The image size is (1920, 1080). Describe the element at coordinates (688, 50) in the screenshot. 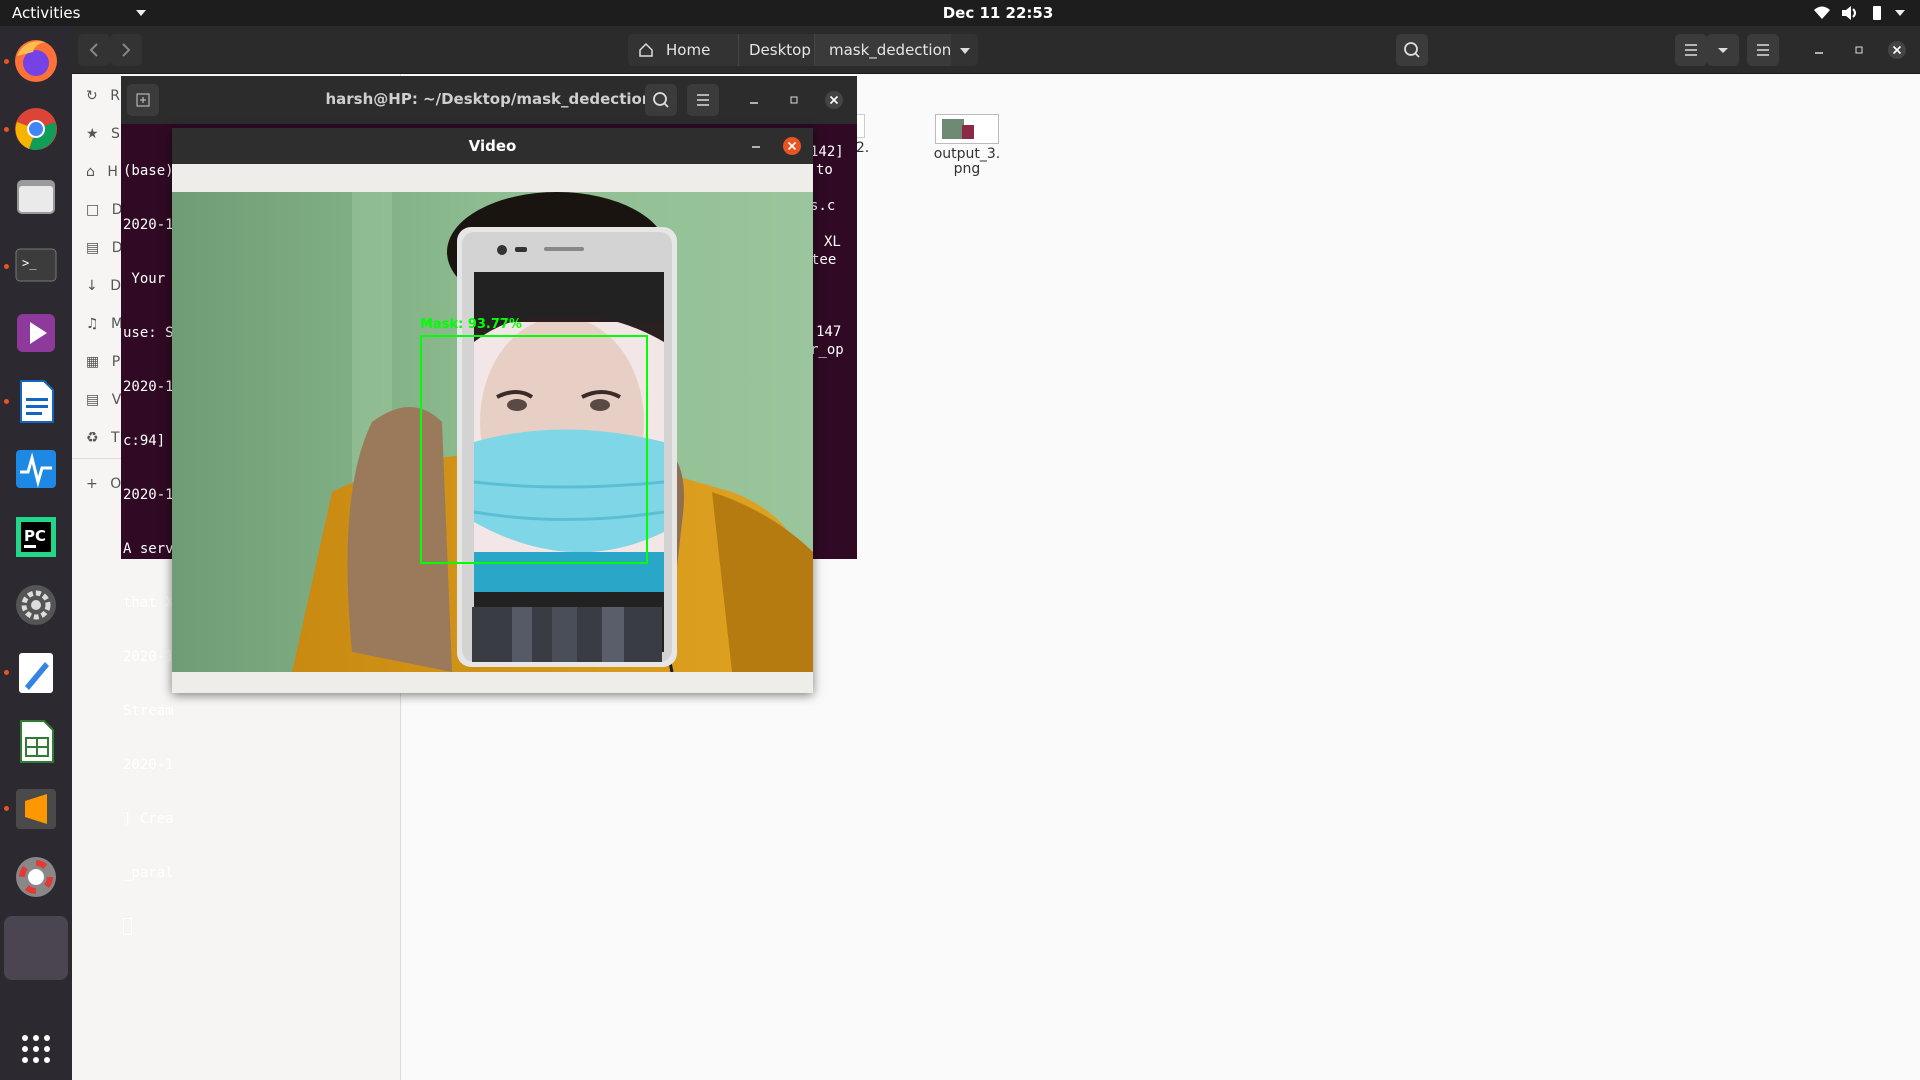

I see `path-home: Home` at that location.